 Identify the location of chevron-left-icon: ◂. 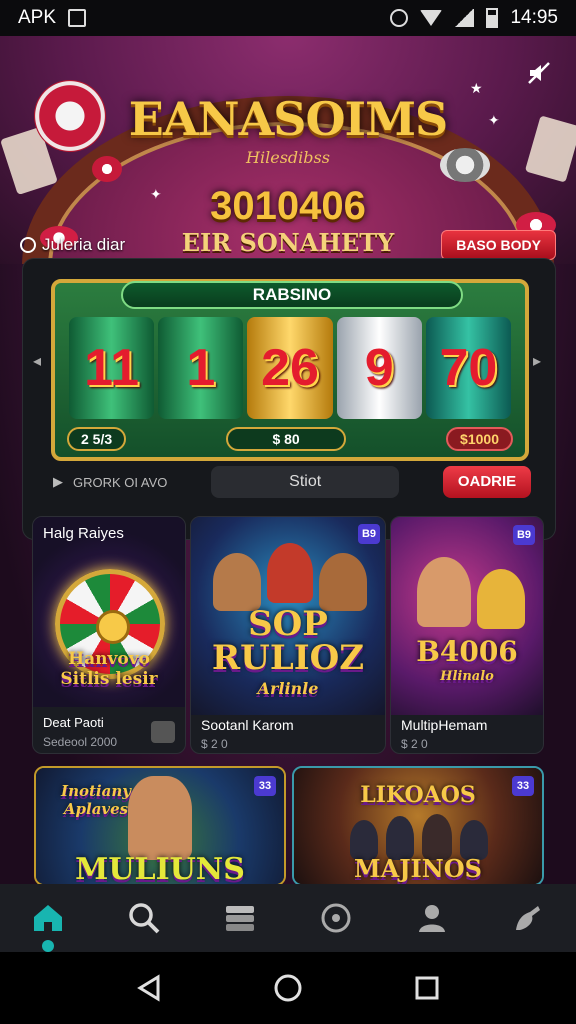
(37, 361).